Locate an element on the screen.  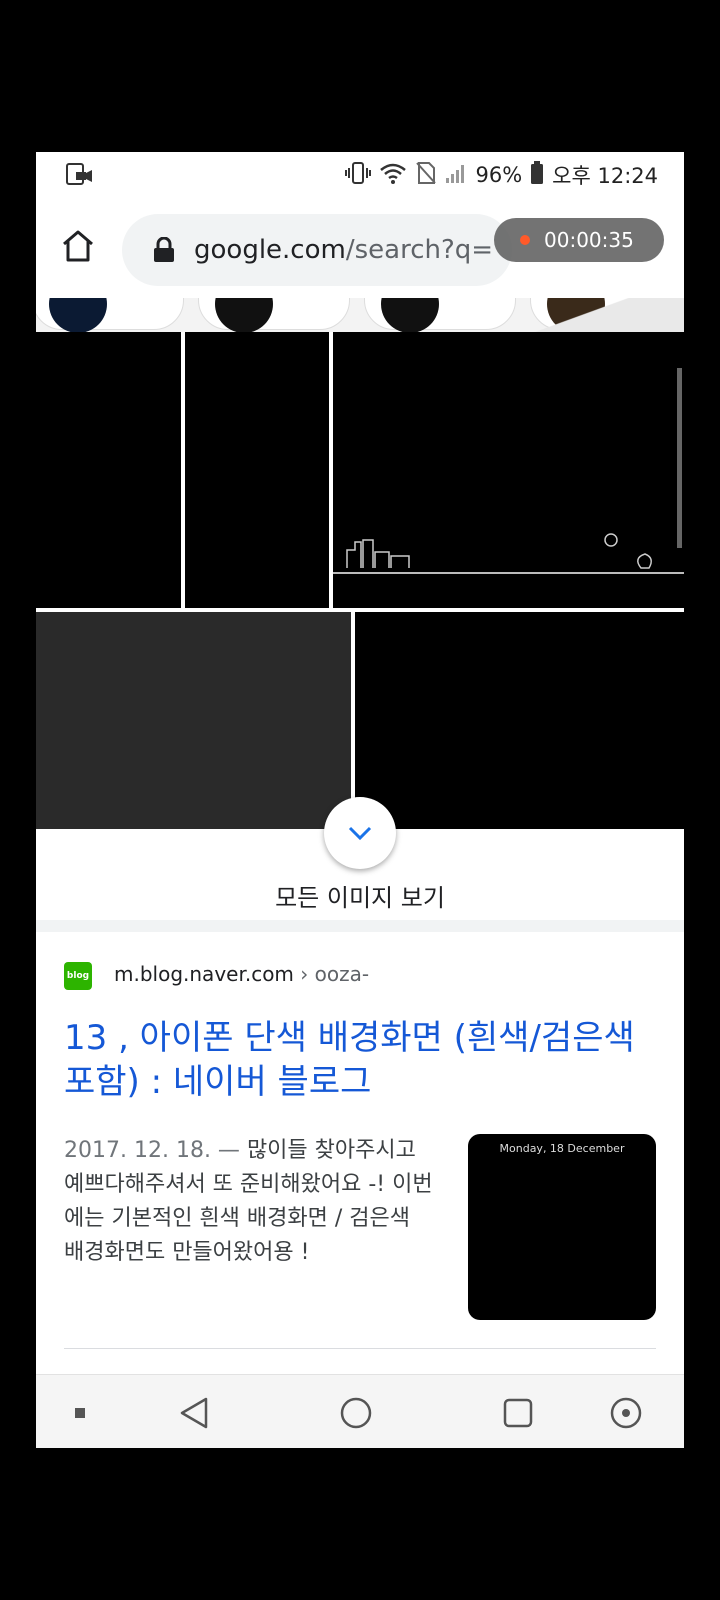
vibrate-icon is located at coordinates (358, 175).